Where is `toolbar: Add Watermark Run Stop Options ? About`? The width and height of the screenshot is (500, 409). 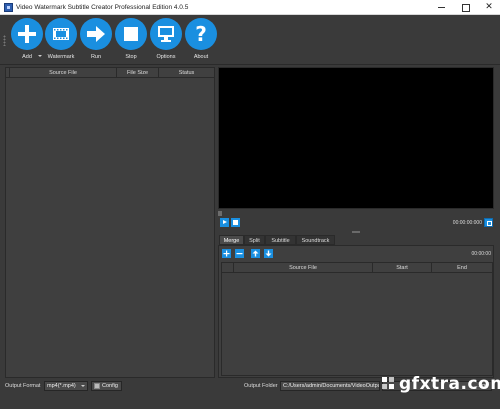
toolbar: Add Watermark Run Stop Options ? About is located at coordinates (250, 40).